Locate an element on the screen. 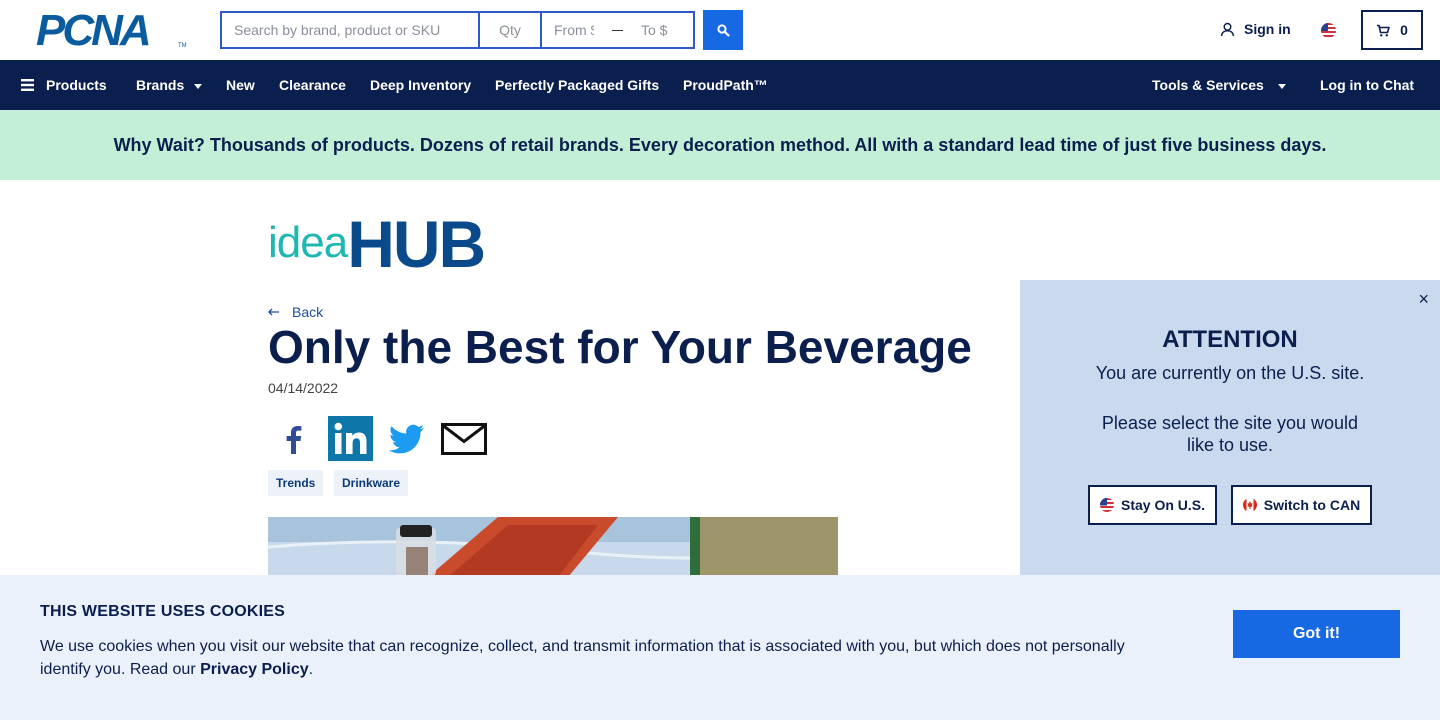 This screenshot has width=1440, height=720. nav-chat-login: Log in to Chat is located at coordinates (1367, 85).